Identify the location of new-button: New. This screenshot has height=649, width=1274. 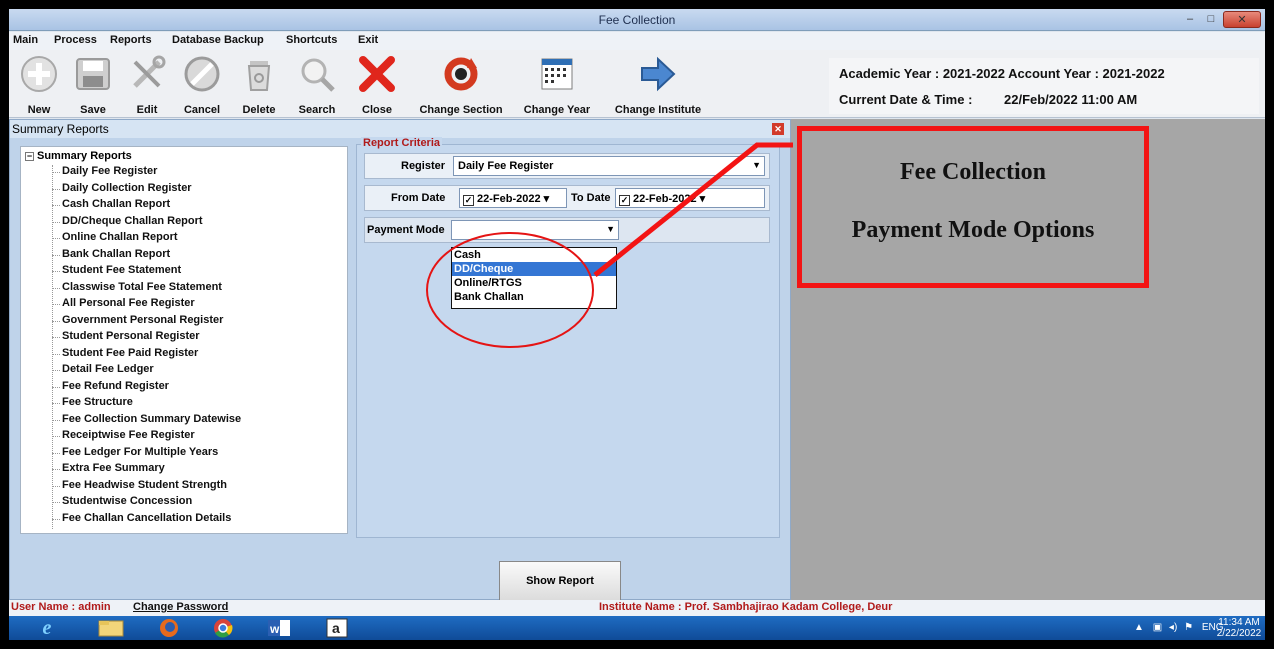
(39, 85).